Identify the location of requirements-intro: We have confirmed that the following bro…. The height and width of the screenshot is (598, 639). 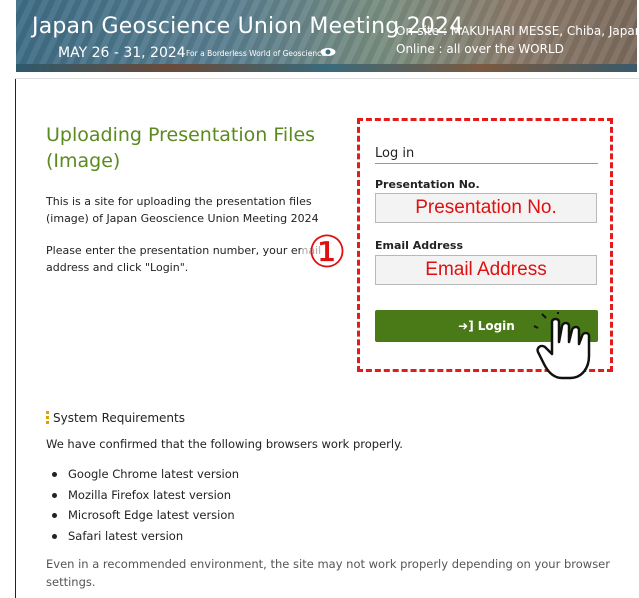
(224, 444).